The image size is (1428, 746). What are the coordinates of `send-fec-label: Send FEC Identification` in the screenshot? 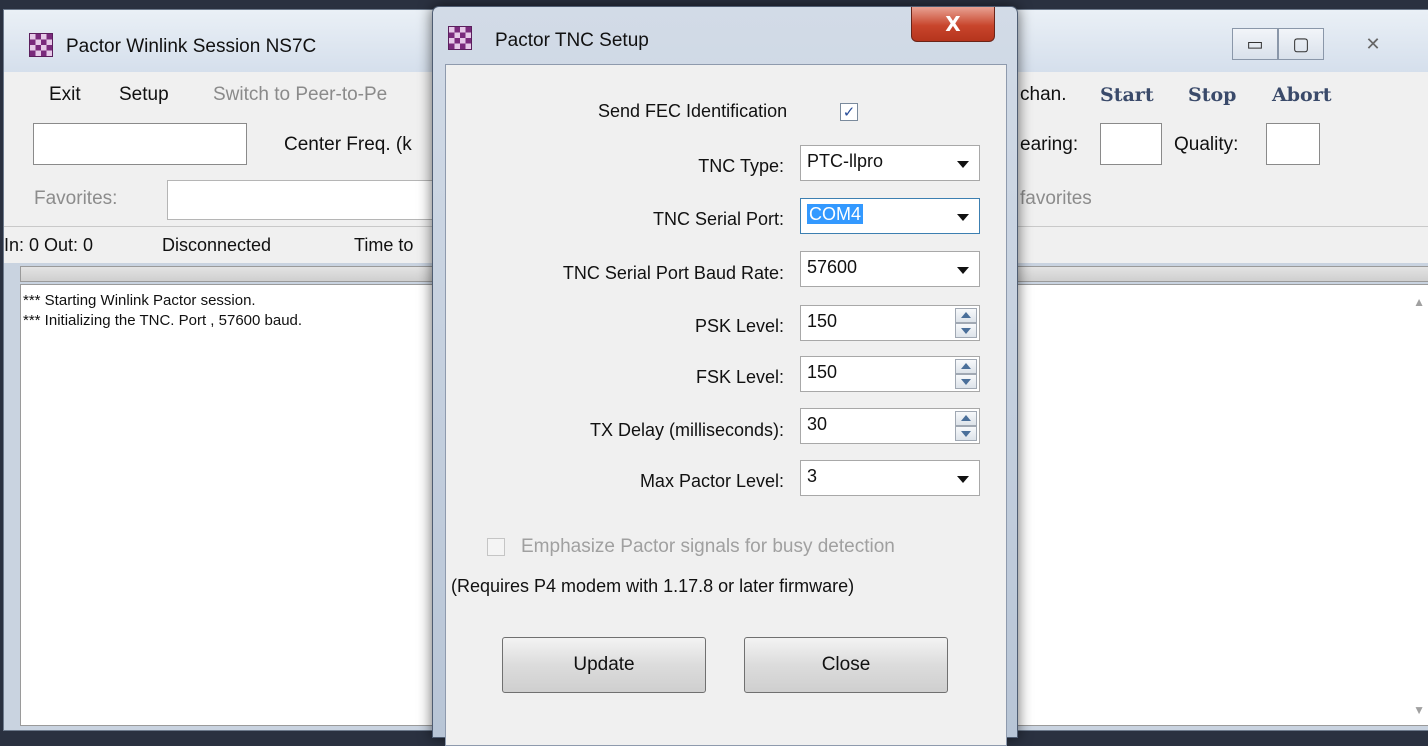 It's located at (693, 111).